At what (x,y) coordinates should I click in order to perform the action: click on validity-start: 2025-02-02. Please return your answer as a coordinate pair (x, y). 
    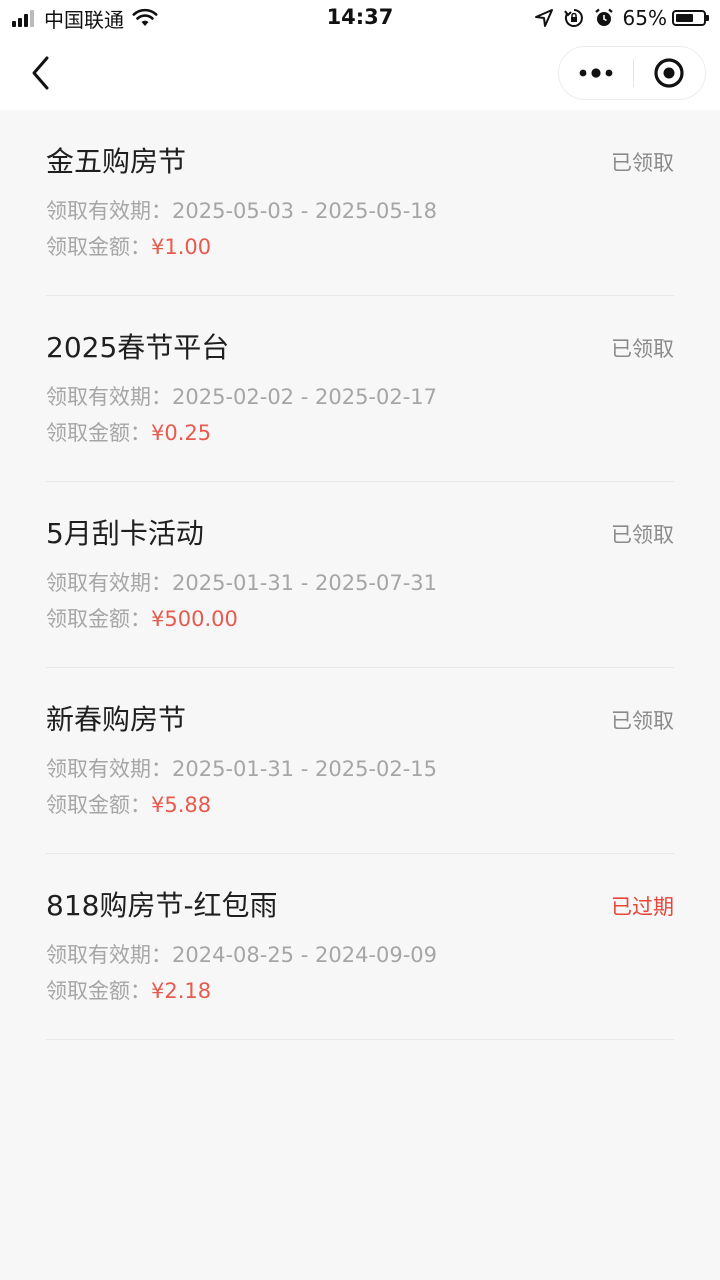
    Looking at the image, I should click on (233, 397).